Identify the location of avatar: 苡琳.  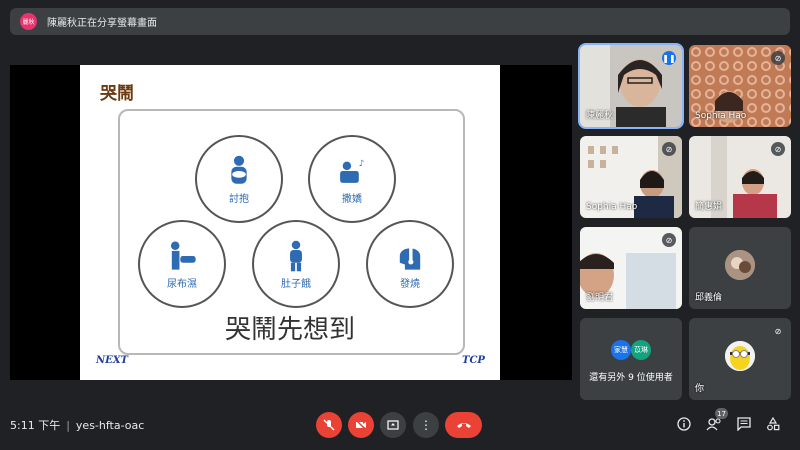
(641, 350).